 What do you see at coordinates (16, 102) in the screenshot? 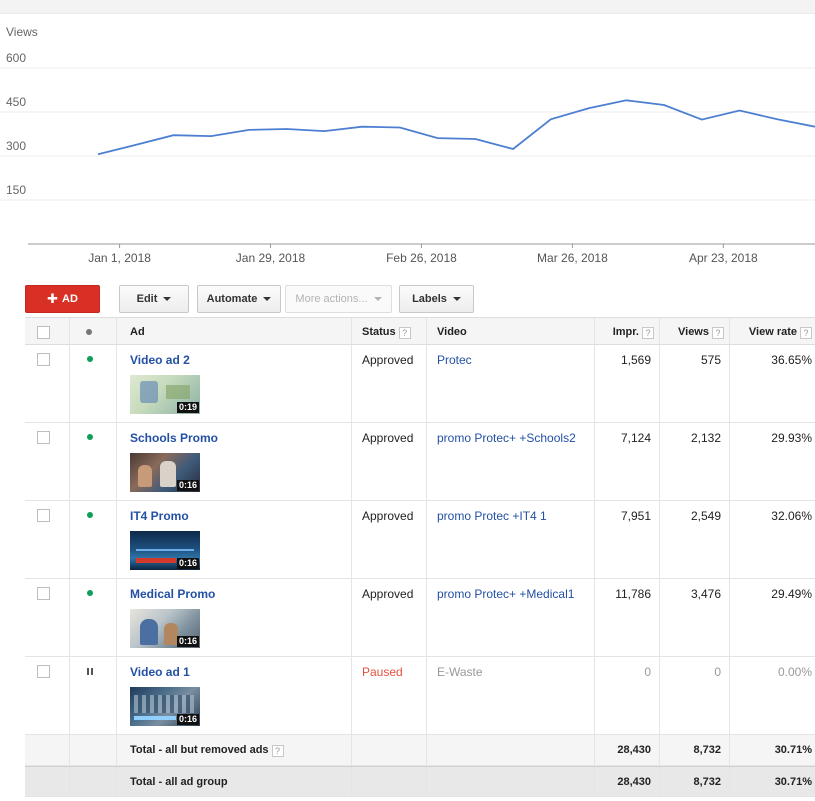
I see `y-tick-label: 450` at bounding box center [16, 102].